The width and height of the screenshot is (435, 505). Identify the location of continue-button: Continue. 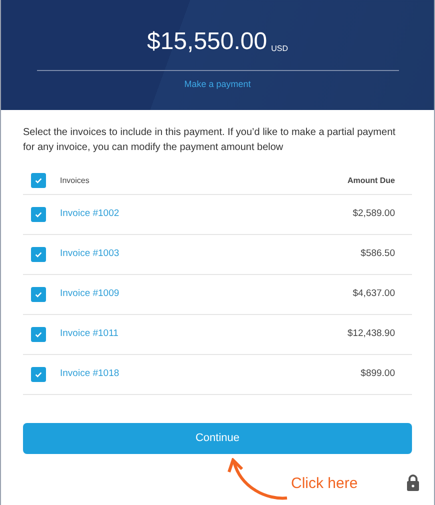
(217, 438).